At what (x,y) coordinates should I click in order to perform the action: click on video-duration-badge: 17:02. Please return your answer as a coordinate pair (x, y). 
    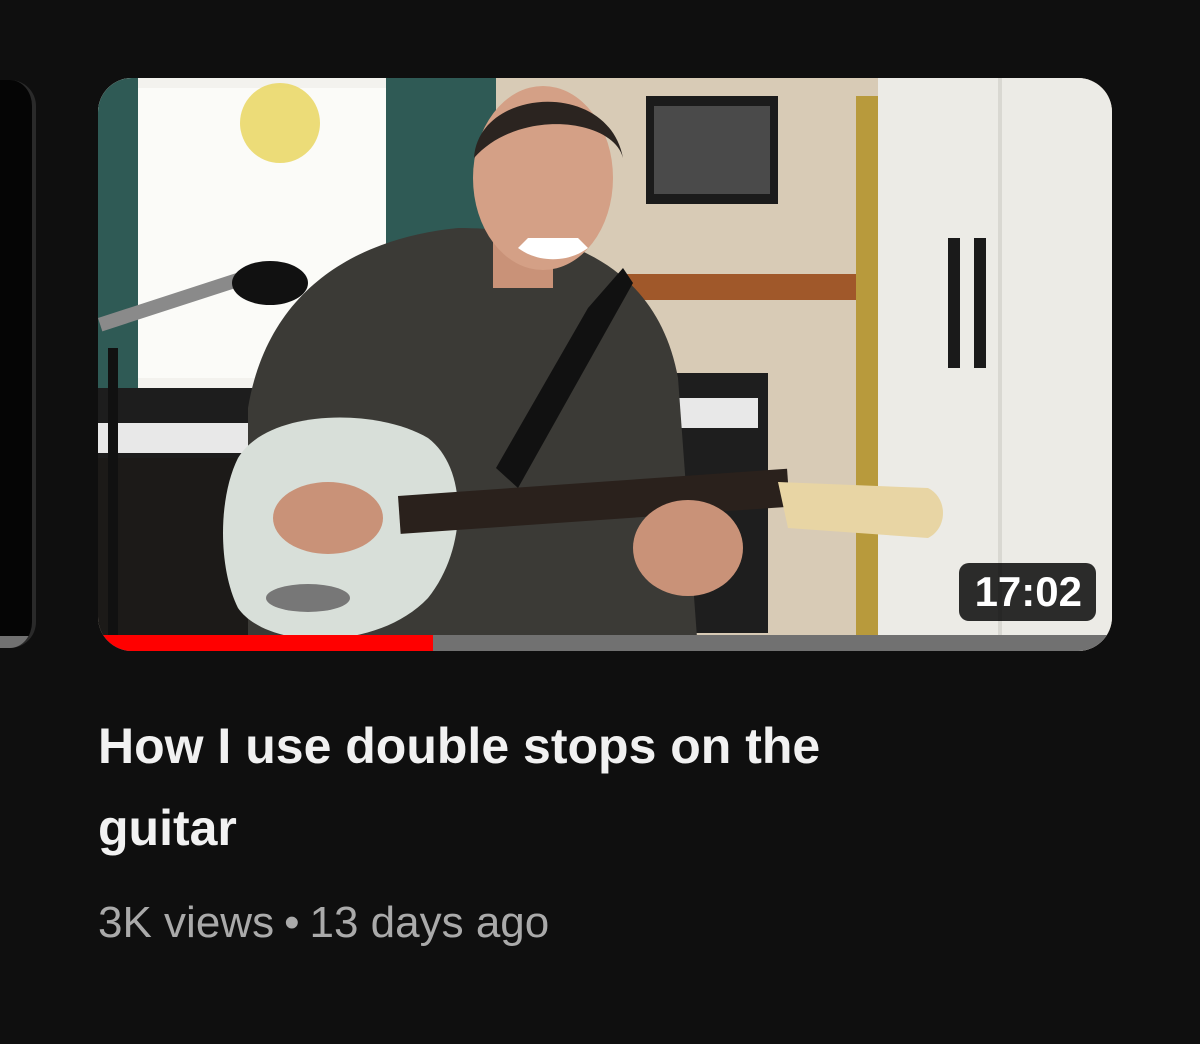
    Looking at the image, I should click on (1027, 592).